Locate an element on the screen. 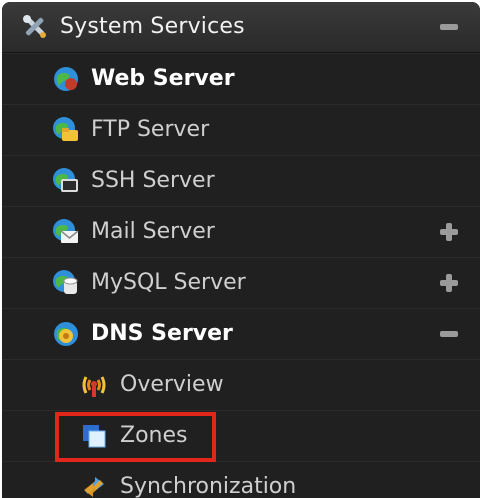 The width and height of the screenshot is (483, 498). submenu-item-synchronization: Synchronization is located at coordinates (241, 479).